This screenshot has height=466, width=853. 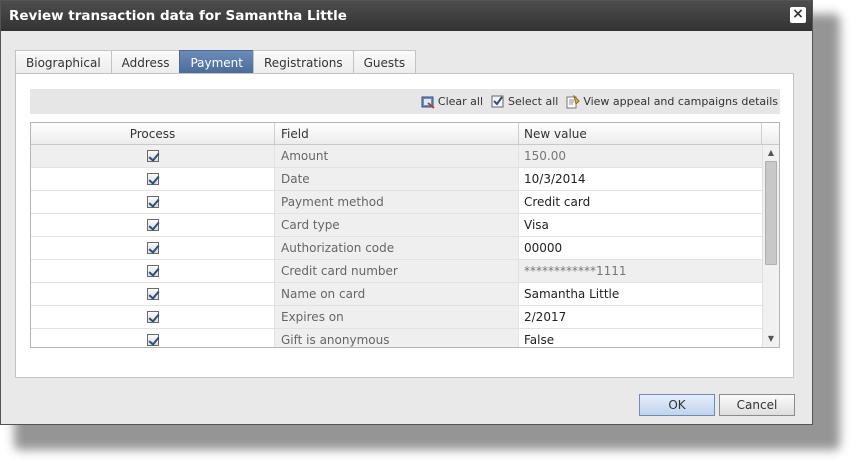 I want to click on table-row: Credit card number ************1111, so click(x=396, y=271).